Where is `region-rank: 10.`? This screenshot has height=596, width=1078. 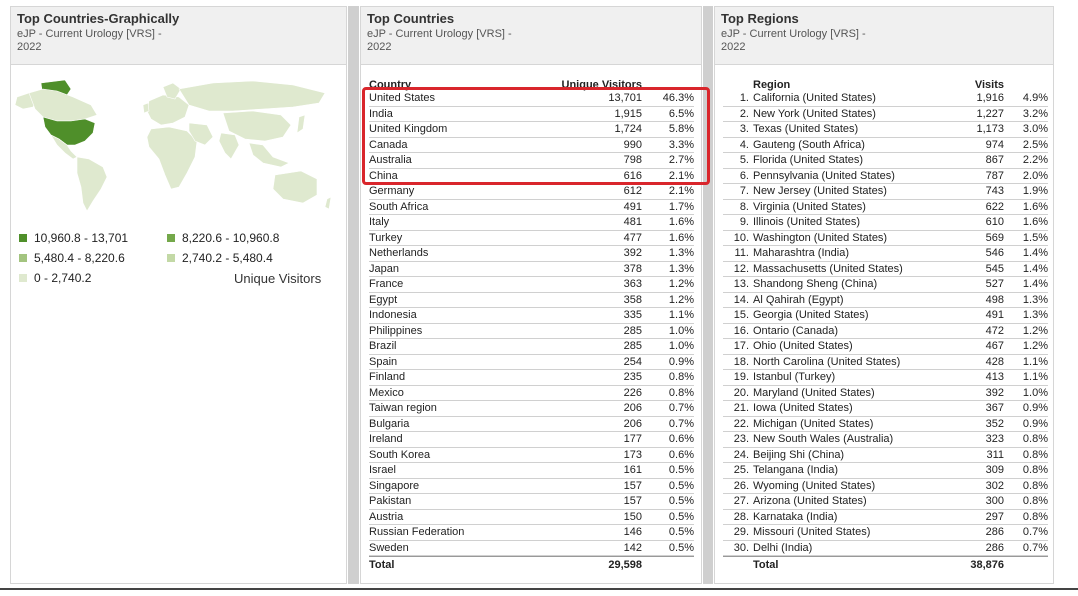 region-rank: 10. is located at coordinates (741, 237).